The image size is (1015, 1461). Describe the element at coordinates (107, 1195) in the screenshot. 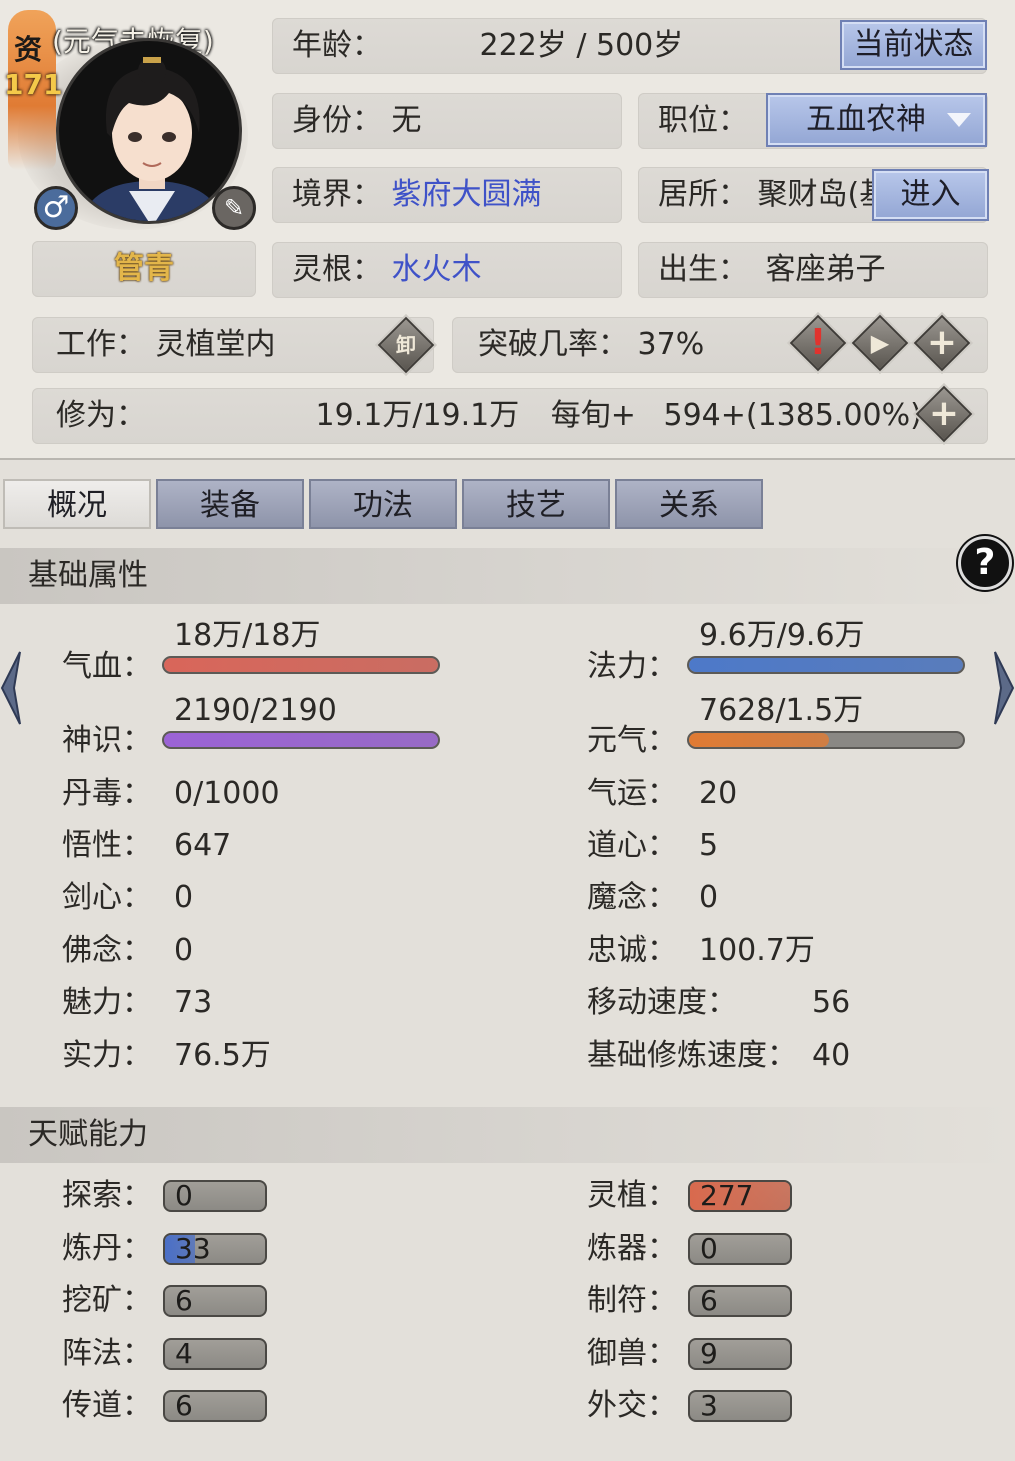

I see `talent-label: 探索：` at that location.